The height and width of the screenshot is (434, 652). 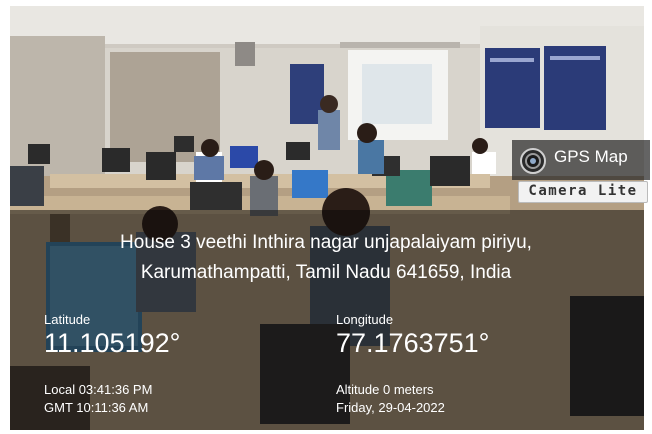 I want to click on latitude-label: Latitude, so click(x=67, y=319).